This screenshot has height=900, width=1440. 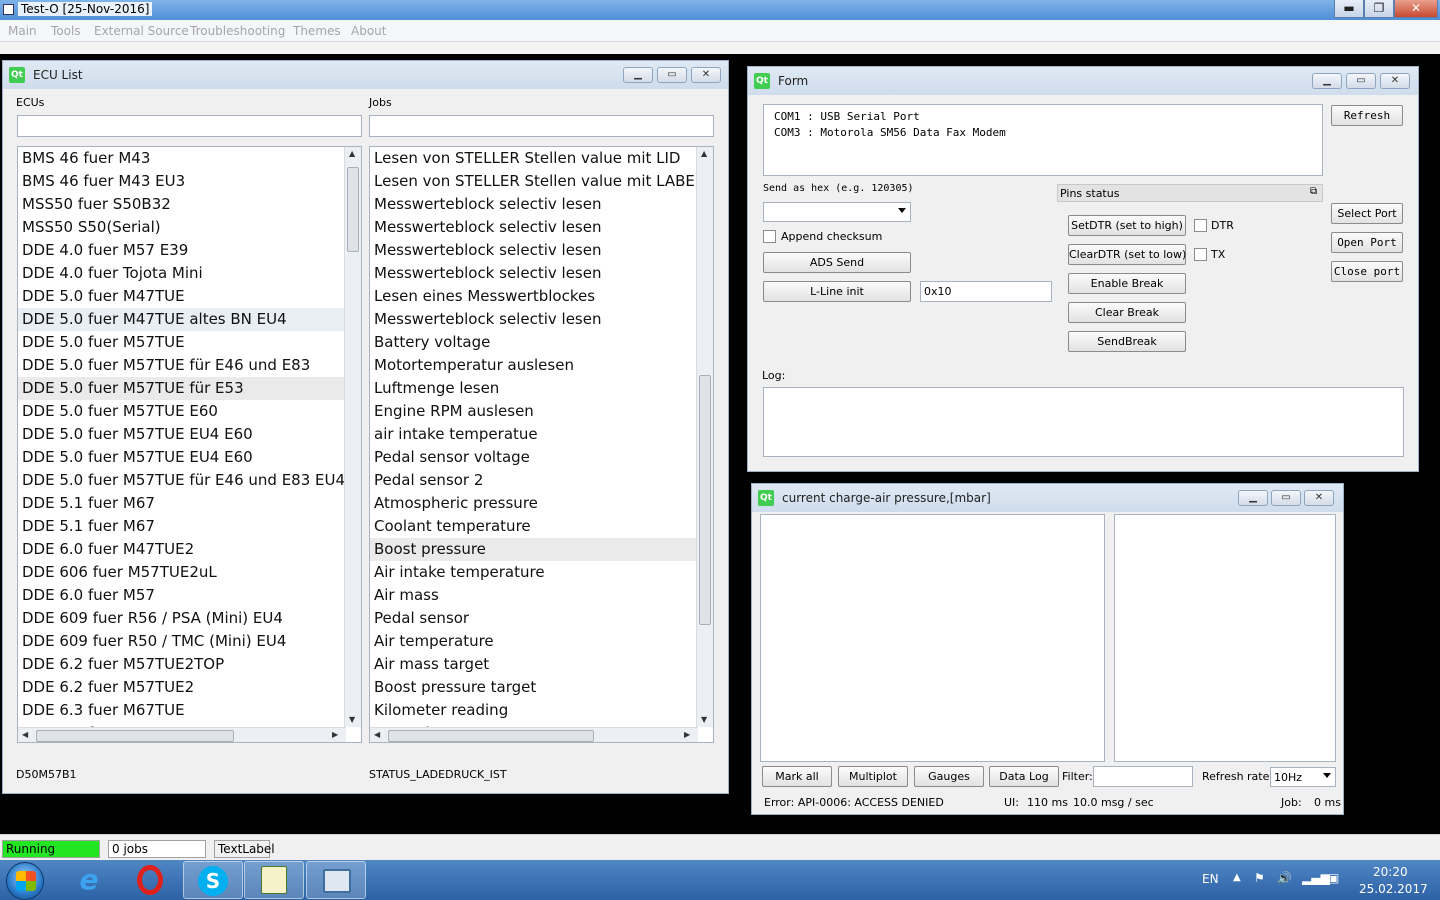 What do you see at coordinates (189, 388) in the screenshot?
I see `ecu-row: DDE 5.0 fuer M57TUE für E53` at bounding box center [189, 388].